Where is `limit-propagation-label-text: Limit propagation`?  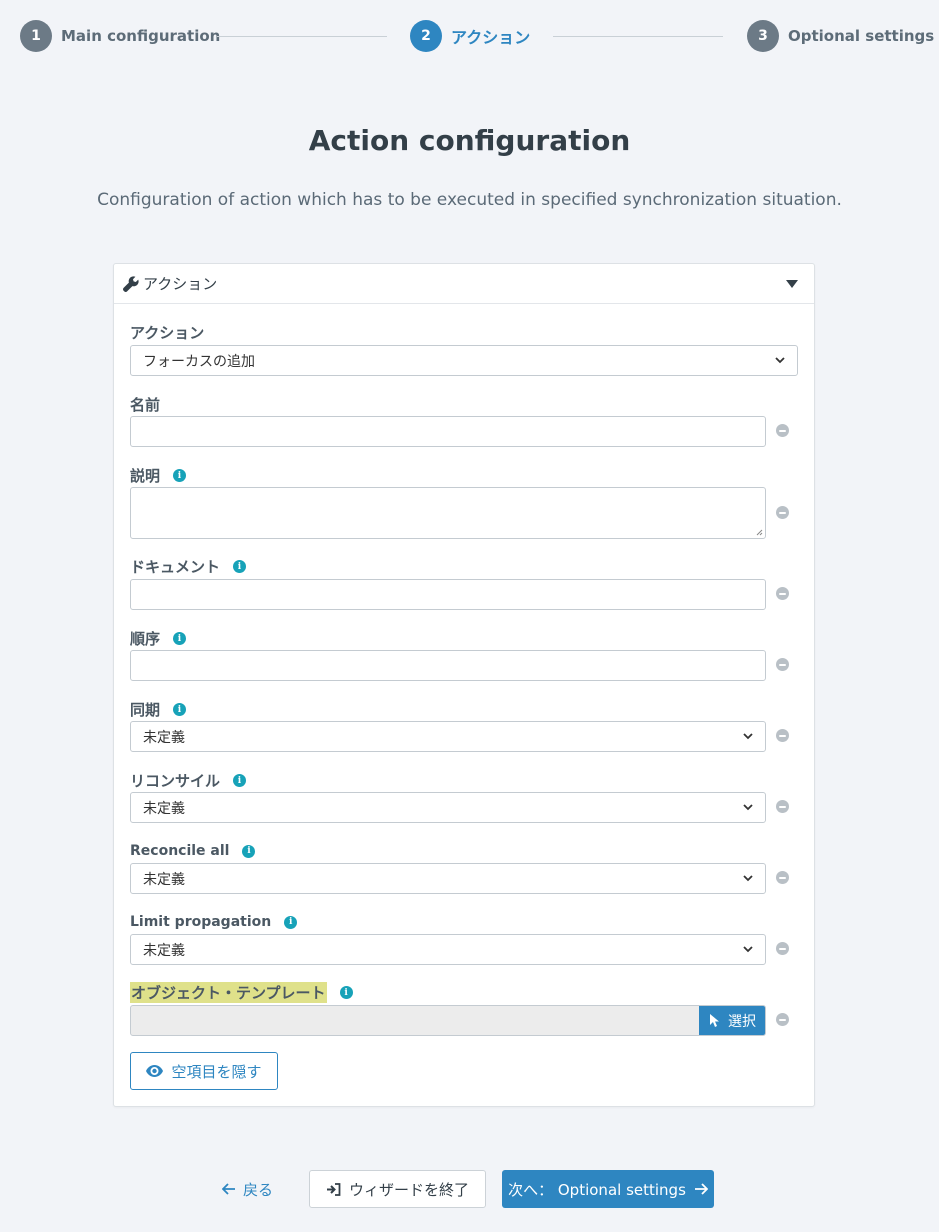 limit-propagation-label-text: Limit propagation is located at coordinates (201, 922).